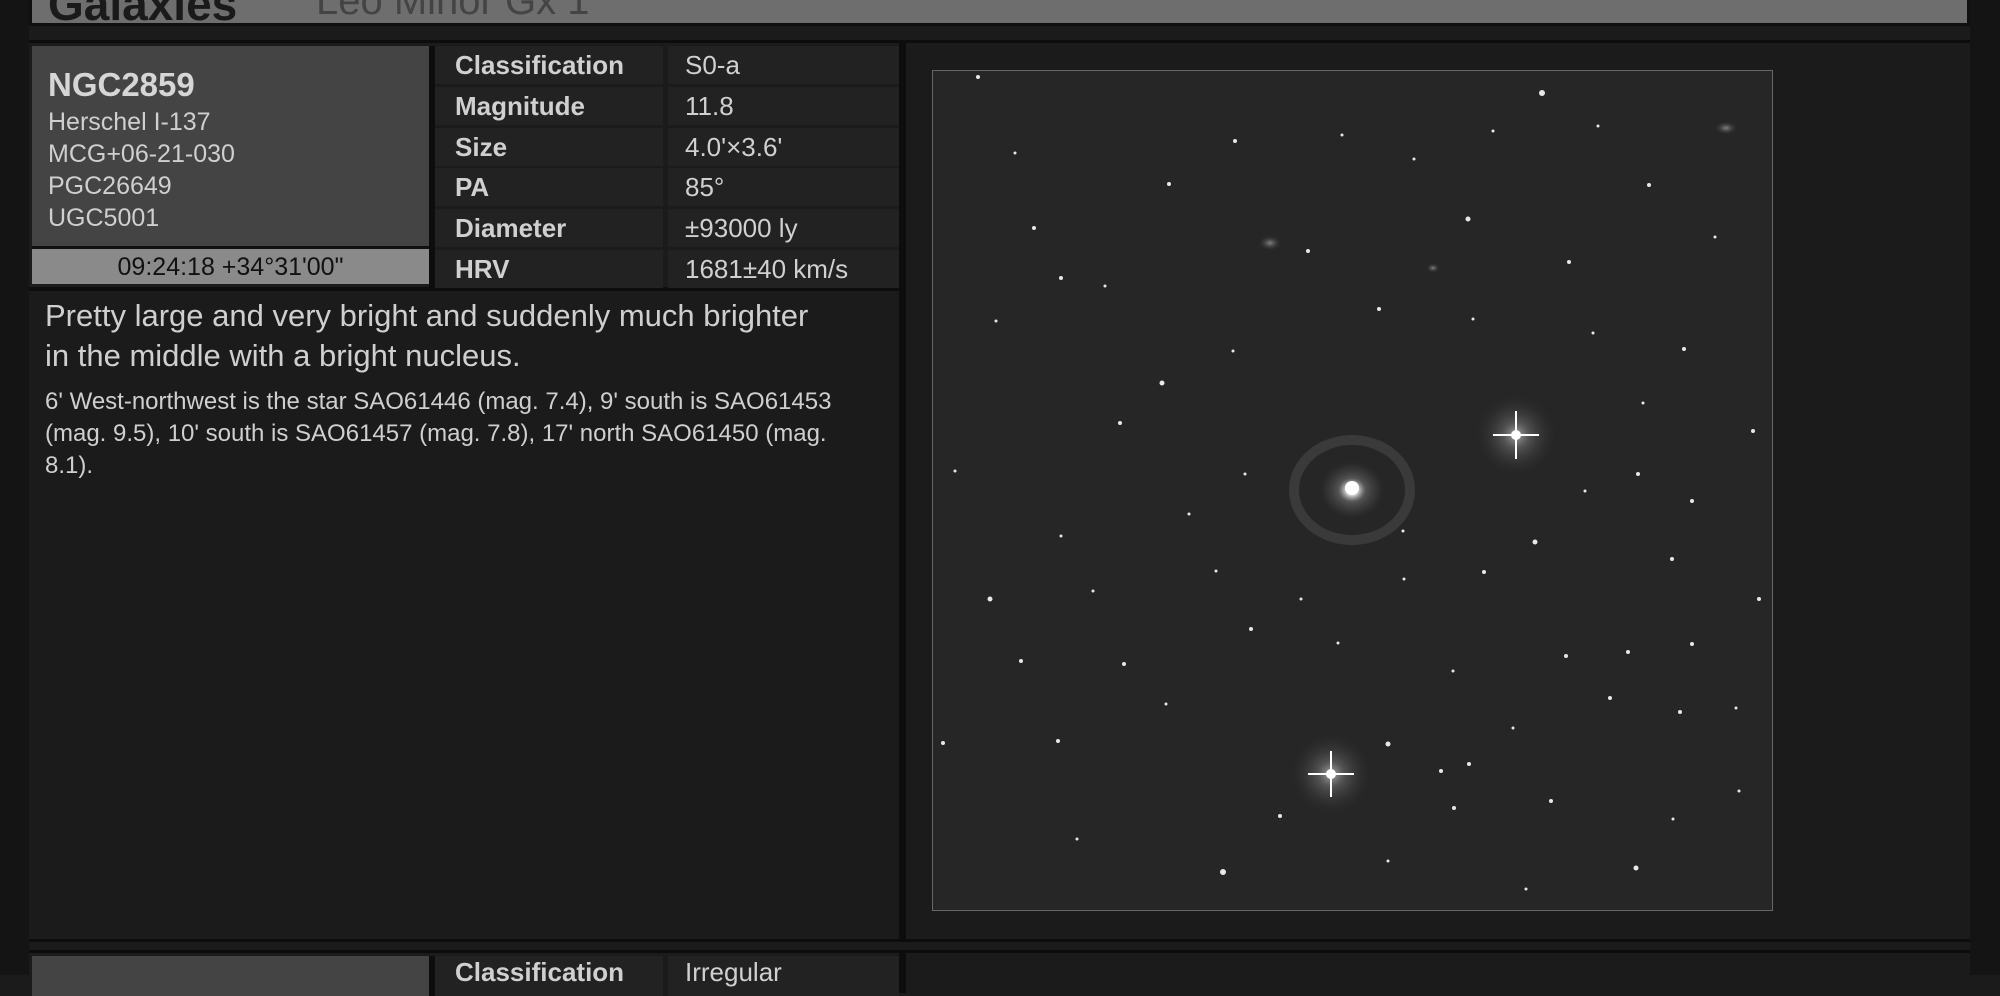 The image size is (2000, 996). I want to click on coordinates: 09:24:18 +34°31'00", so click(230, 265).